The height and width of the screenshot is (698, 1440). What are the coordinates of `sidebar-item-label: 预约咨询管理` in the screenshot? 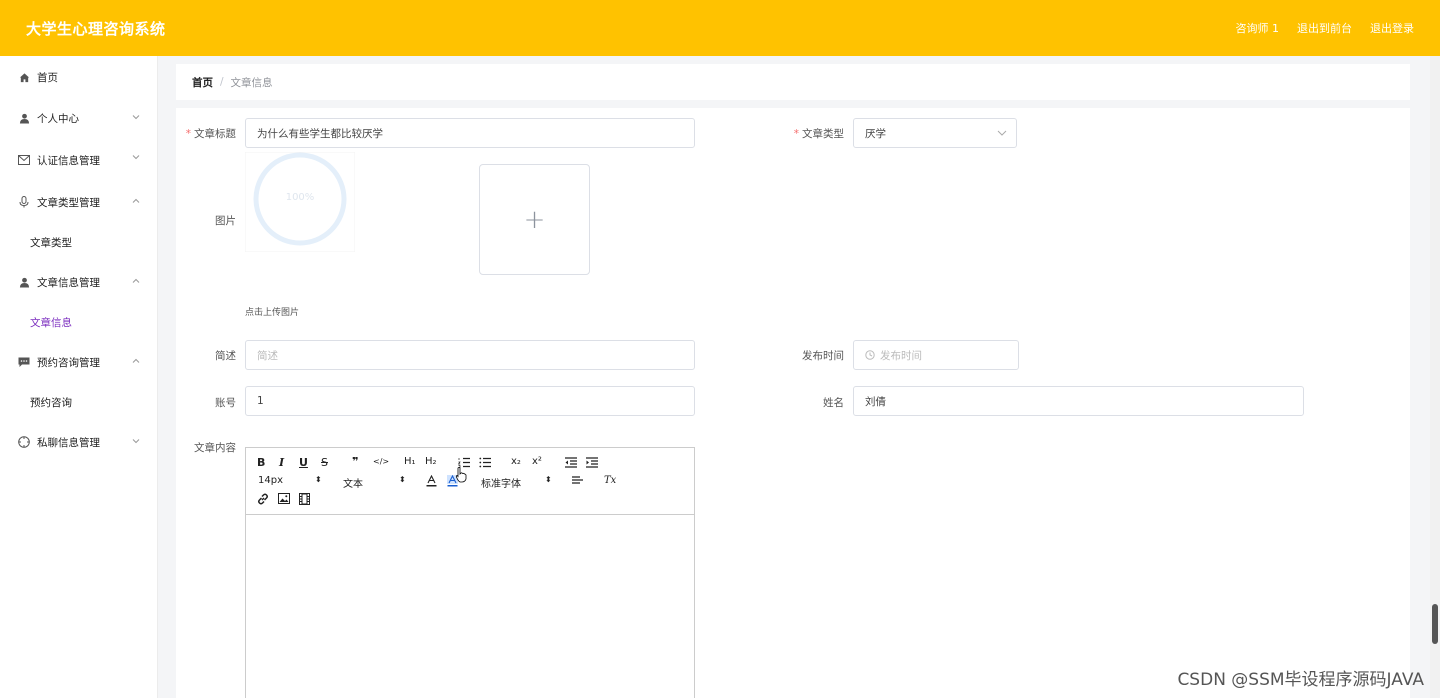 It's located at (68, 362).